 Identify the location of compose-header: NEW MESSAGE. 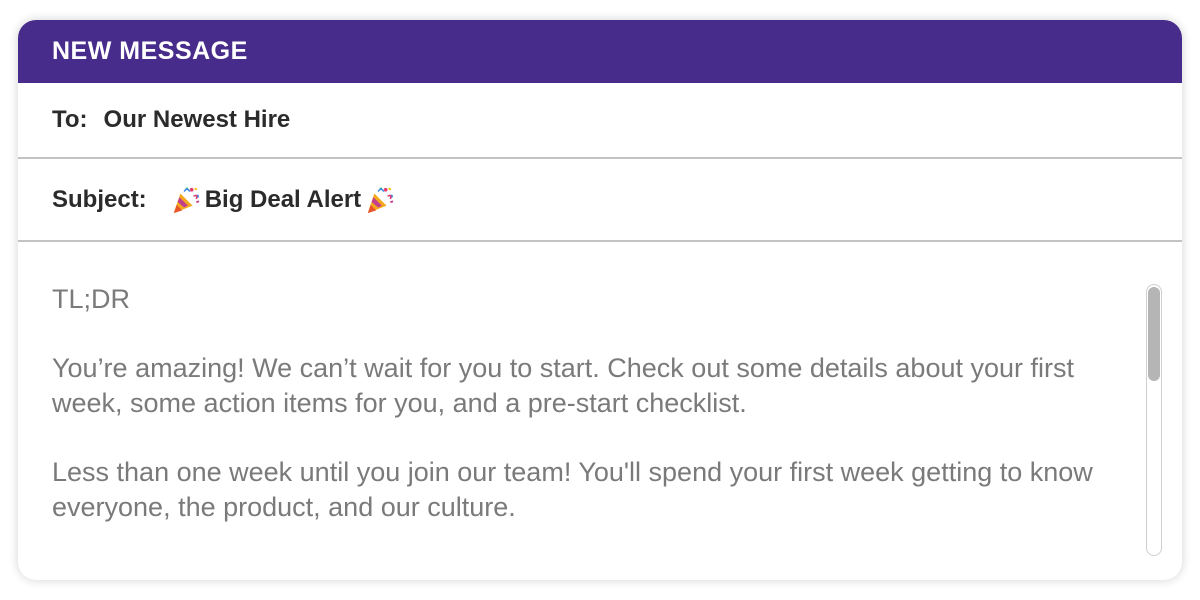
(600, 51).